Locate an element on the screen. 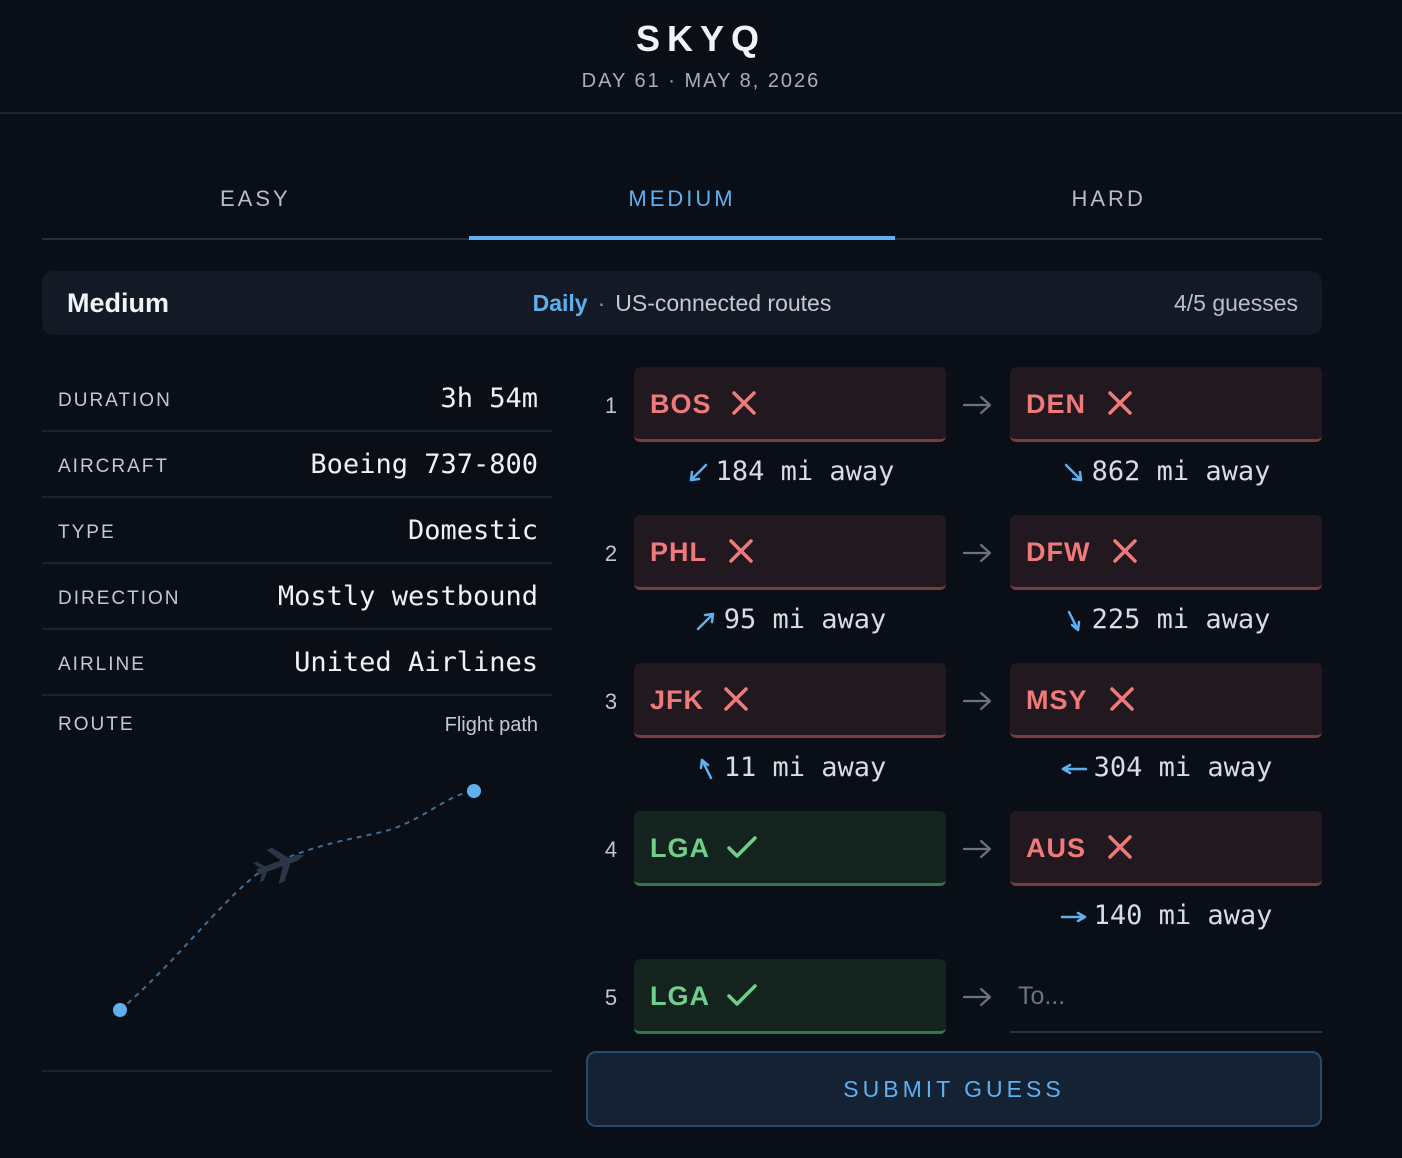 This screenshot has height=1158, width=1402. arrow-east-icon is located at coordinates (1073, 916).